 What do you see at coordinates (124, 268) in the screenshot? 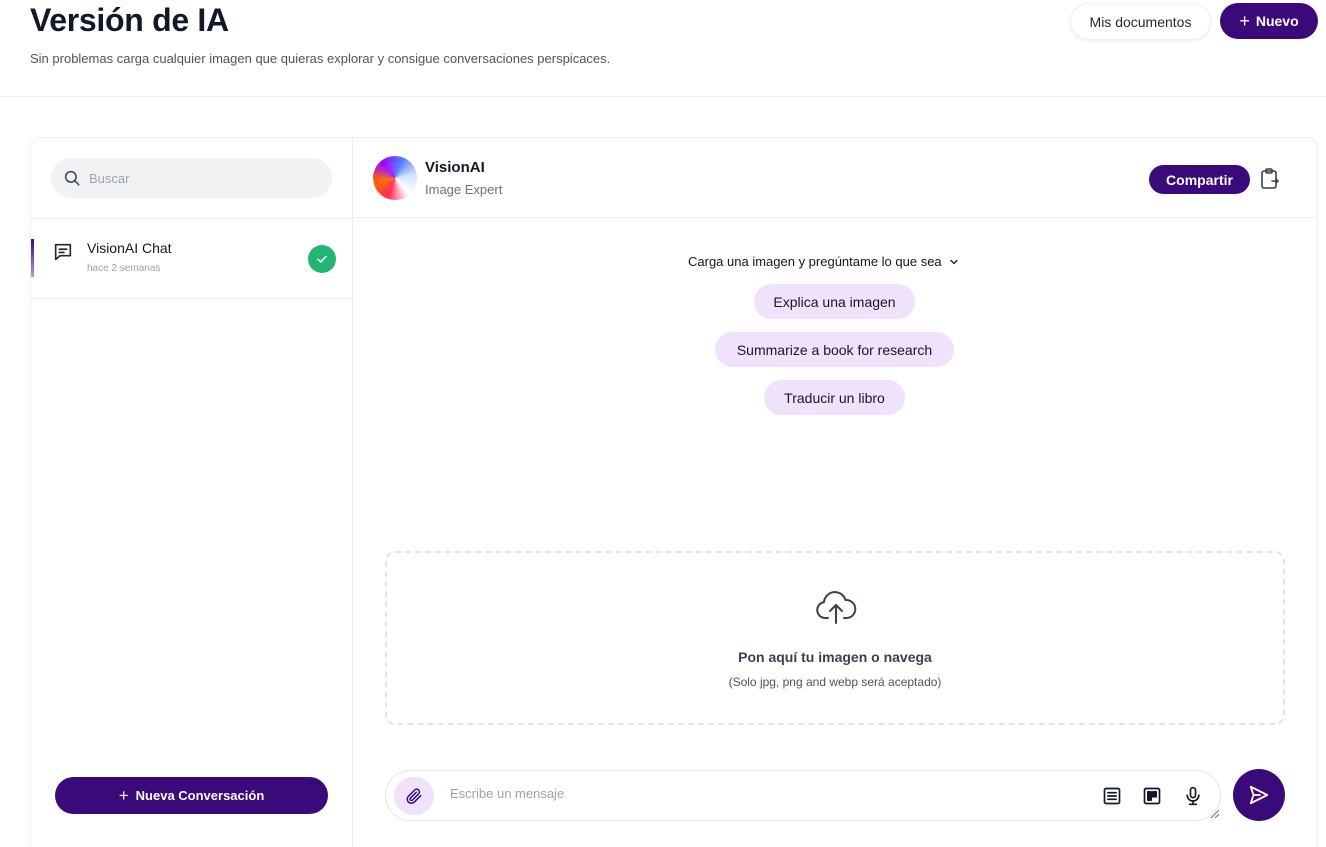
I see `conversation-time: hace 2 semanas` at bounding box center [124, 268].